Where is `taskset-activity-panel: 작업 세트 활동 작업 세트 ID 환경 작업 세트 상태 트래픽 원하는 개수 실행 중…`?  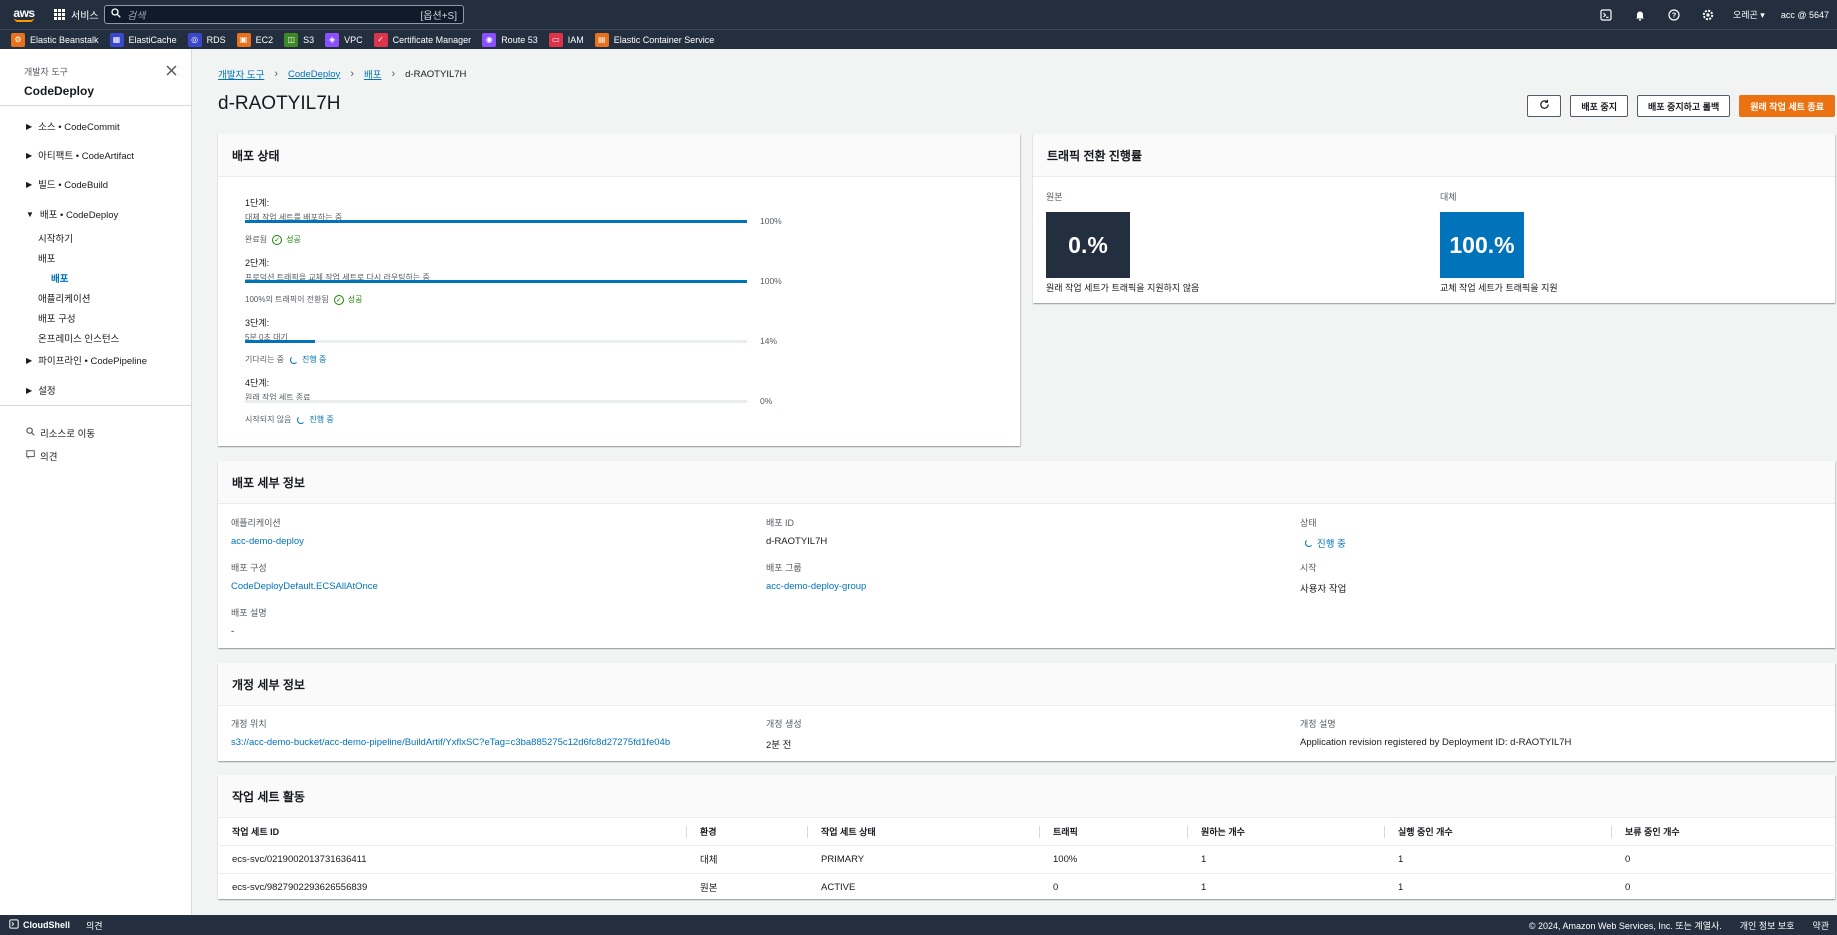 taskset-activity-panel: 작업 세트 활동 작업 세트 ID 환경 작업 세트 상태 트래픽 원하는 개수 실행 중… is located at coordinates (1027, 838).